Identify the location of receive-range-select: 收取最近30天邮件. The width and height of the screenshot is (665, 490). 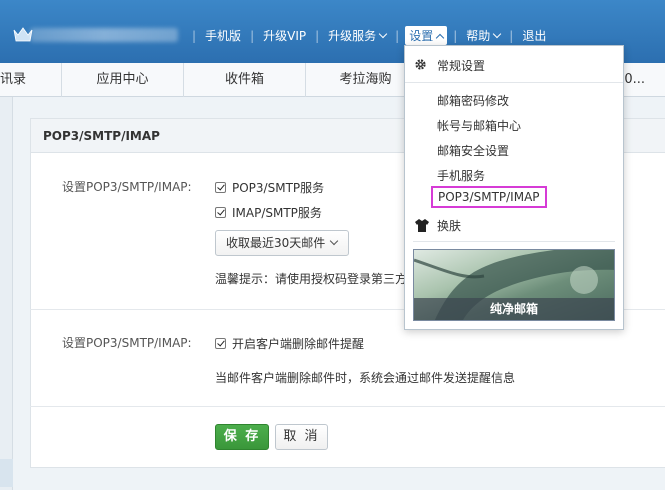
(282, 243).